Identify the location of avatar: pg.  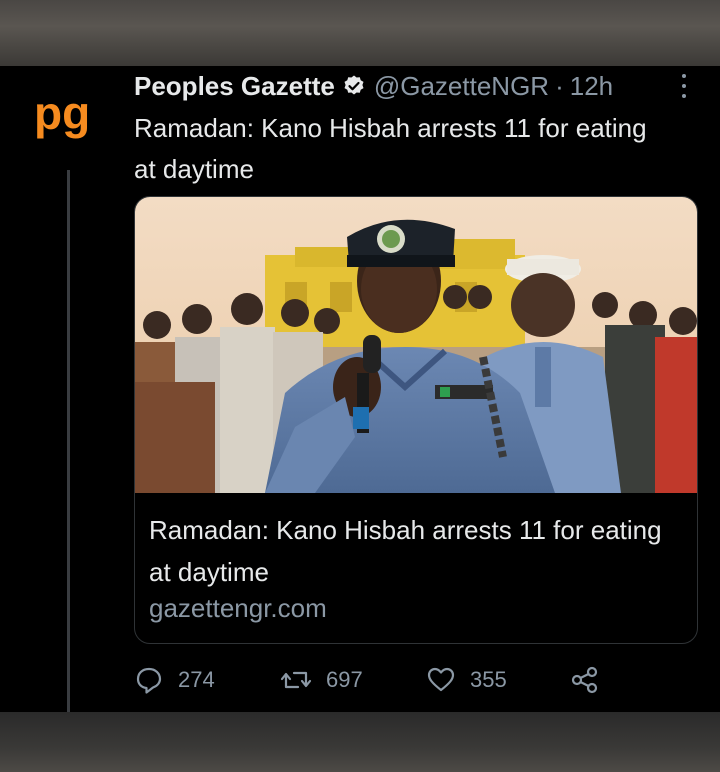
(67, 117).